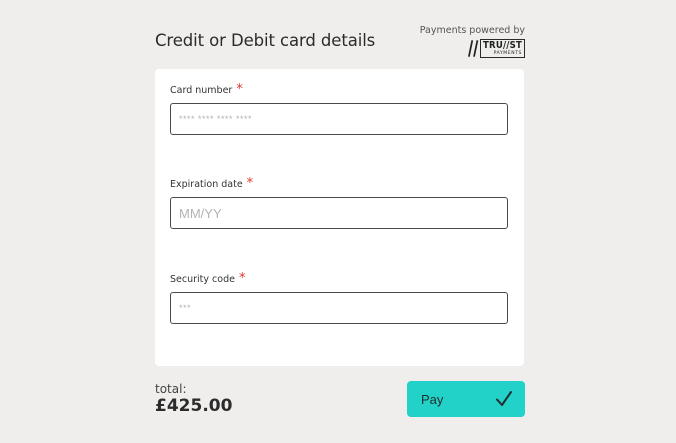 Image resolution: width=676 pixels, height=443 pixels. I want to click on expiration-date-label: Expiration date *, so click(212, 183).